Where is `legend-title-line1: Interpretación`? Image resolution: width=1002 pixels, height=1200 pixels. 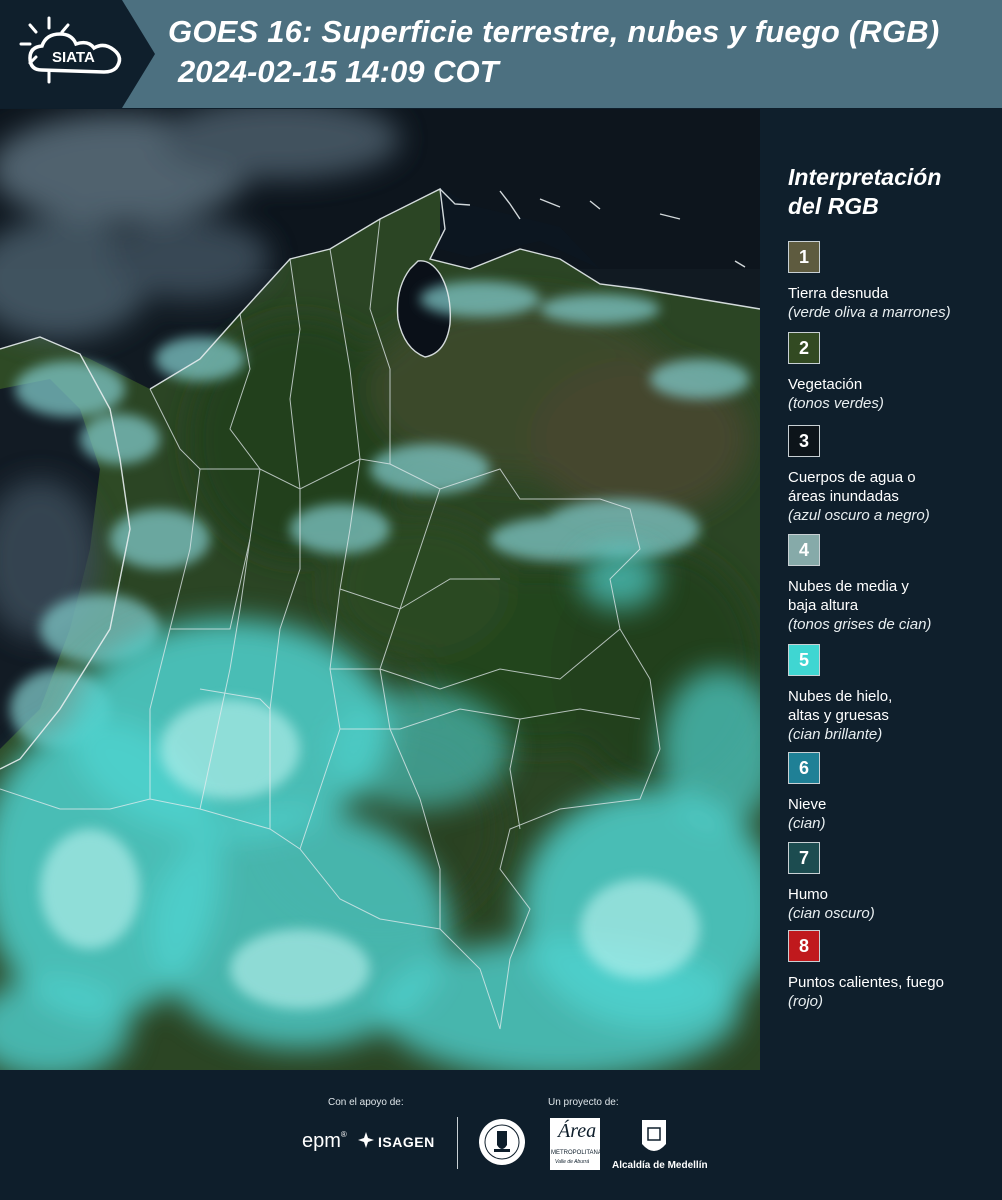 legend-title-line1: Interpretación is located at coordinates (865, 177).